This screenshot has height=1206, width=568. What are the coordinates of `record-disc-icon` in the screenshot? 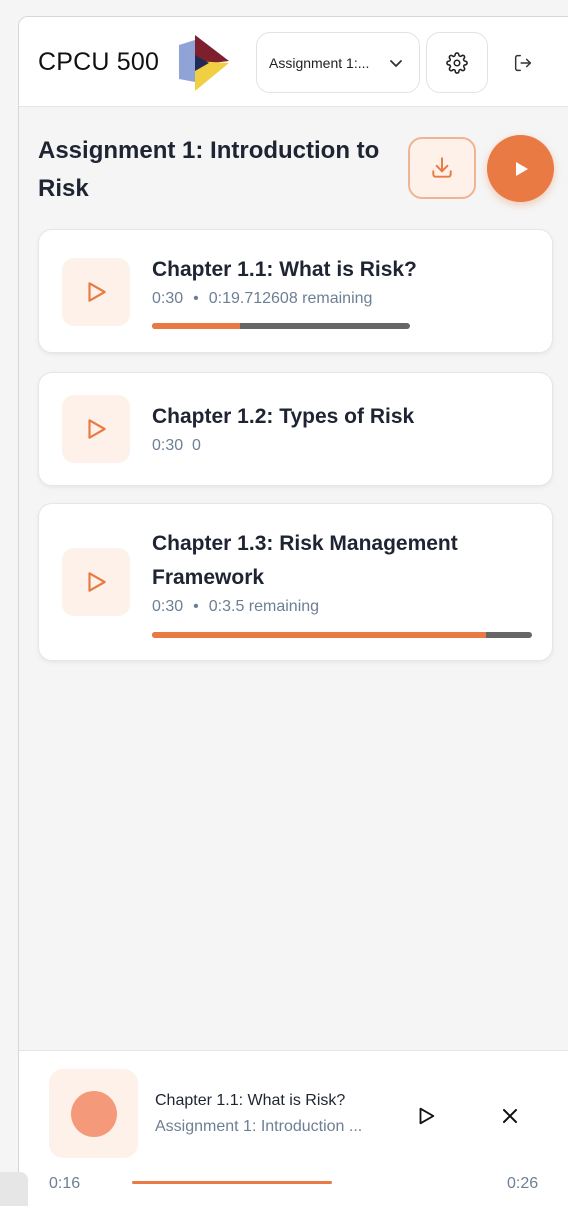 It's located at (93, 1113).